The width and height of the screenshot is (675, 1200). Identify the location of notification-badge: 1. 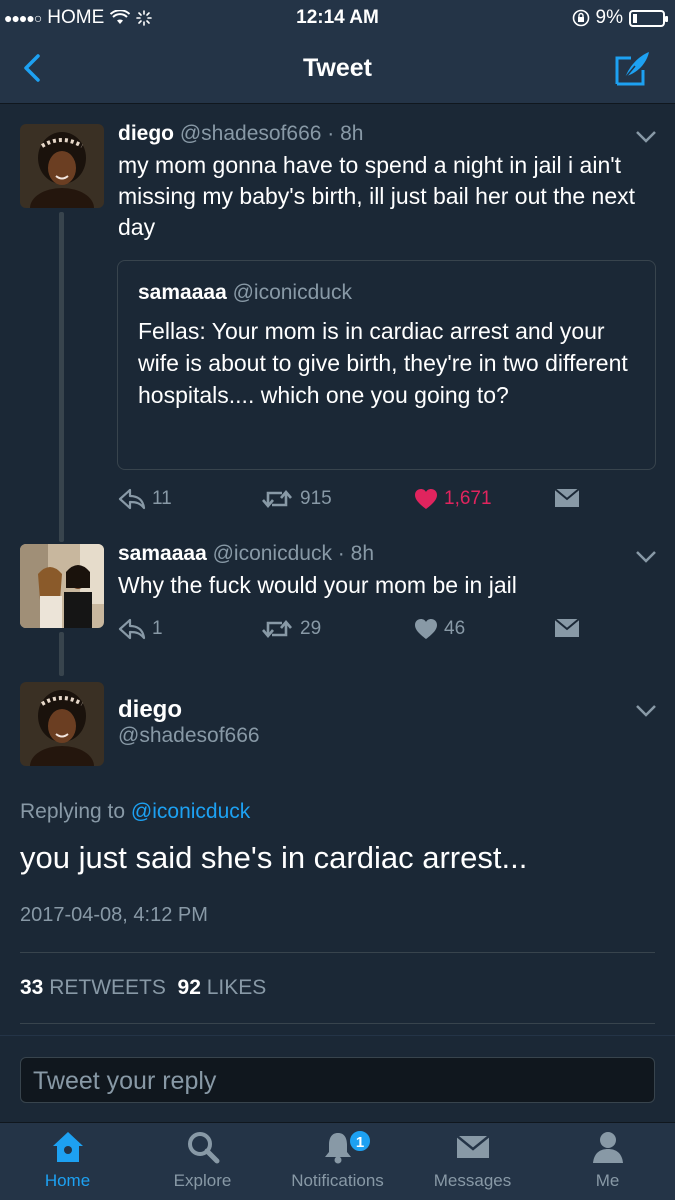
(360, 1141).